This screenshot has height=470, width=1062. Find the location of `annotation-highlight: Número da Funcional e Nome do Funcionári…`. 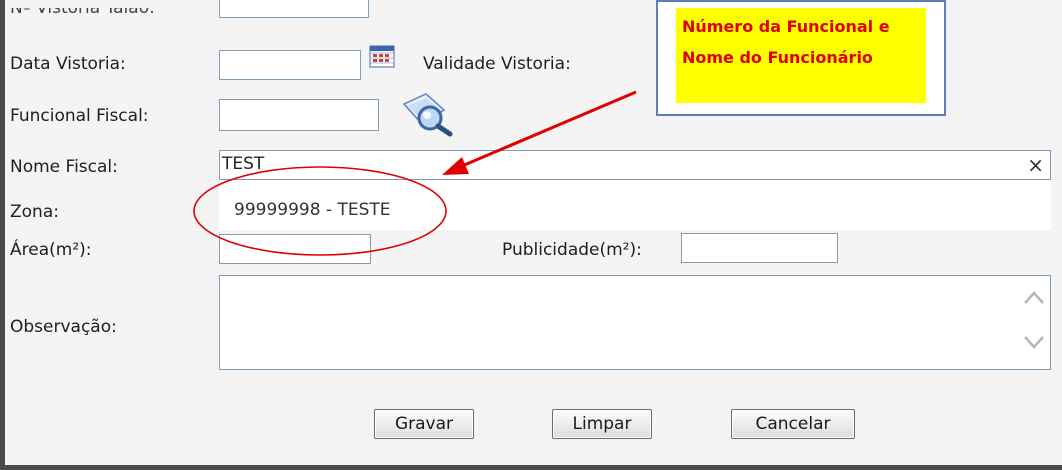

annotation-highlight: Número da Funcional e Nome do Funcionári… is located at coordinates (801, 55).